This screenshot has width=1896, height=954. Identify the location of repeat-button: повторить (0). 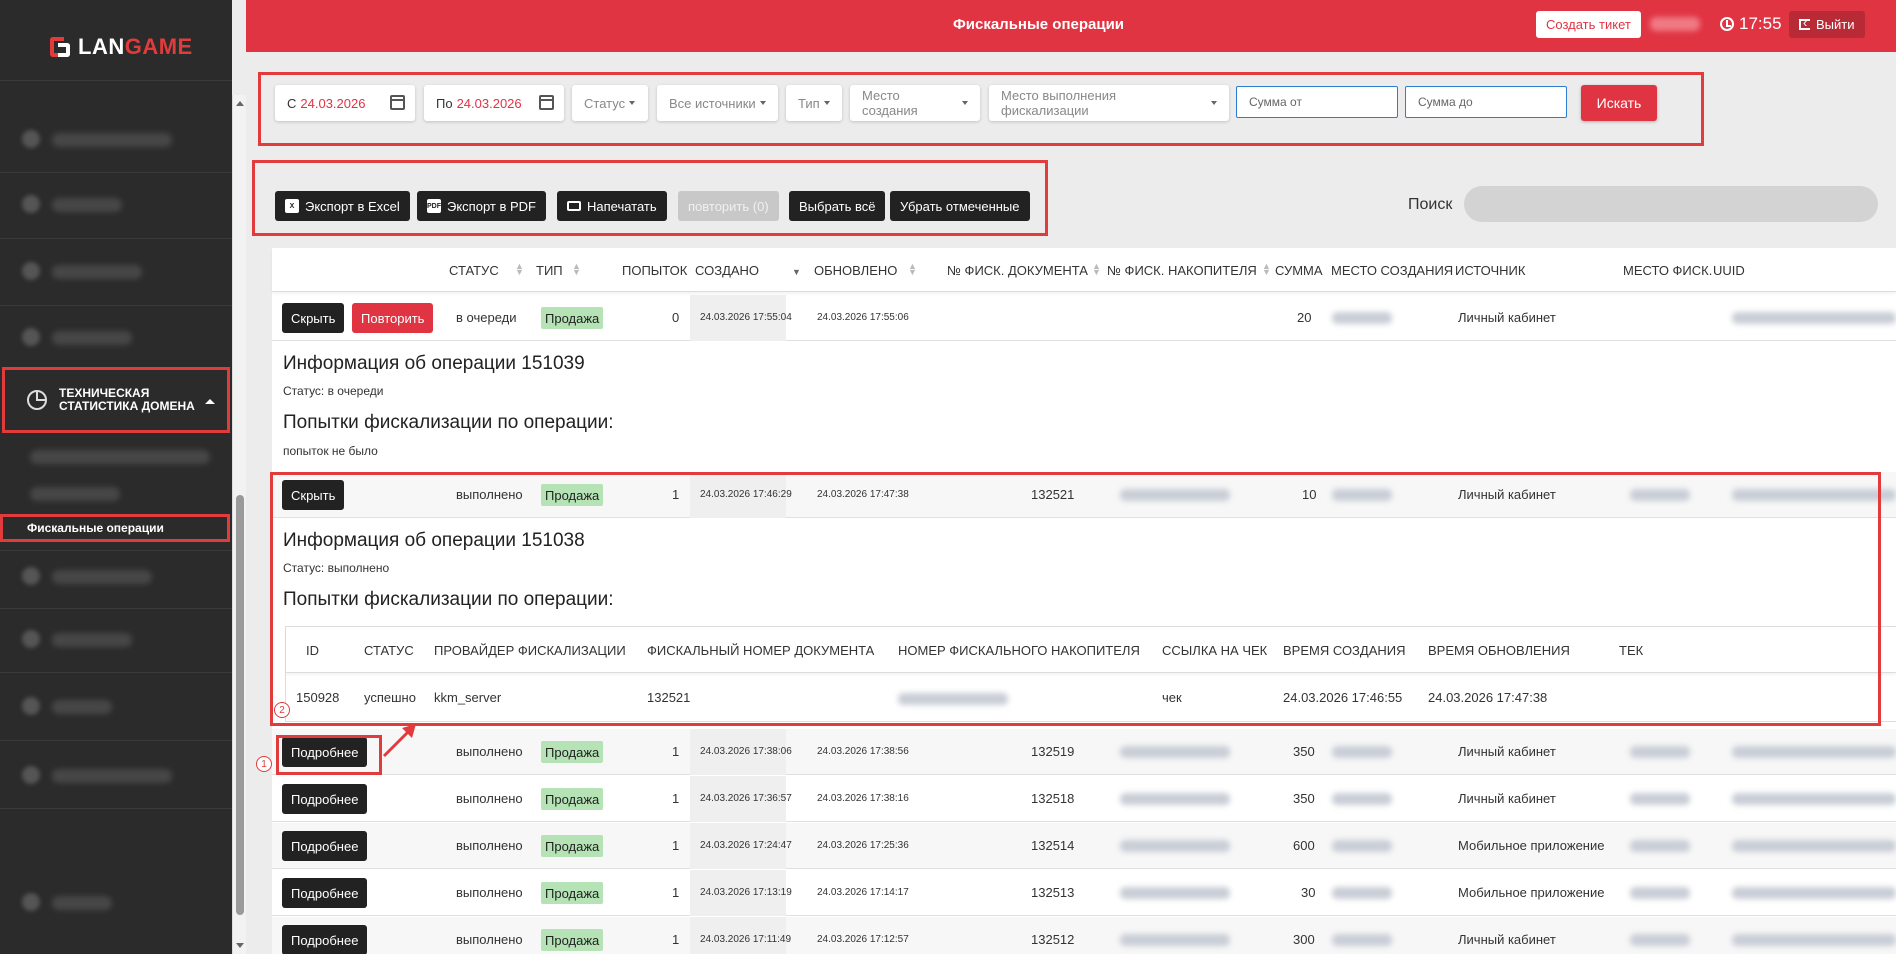
(728, 206).